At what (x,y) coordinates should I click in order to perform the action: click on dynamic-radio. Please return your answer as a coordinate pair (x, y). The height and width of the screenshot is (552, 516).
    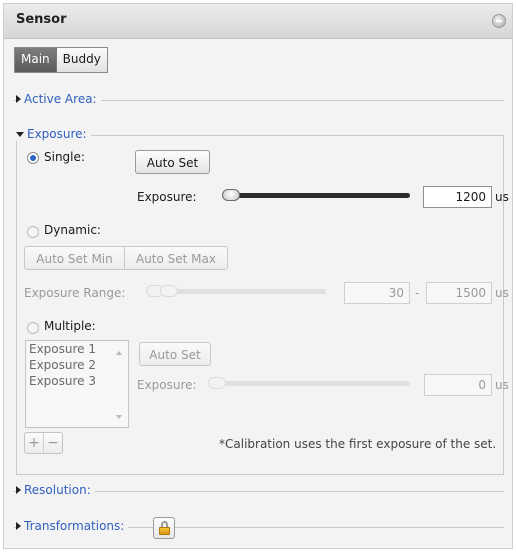
    Looking at the image, I should click on (33, 232).